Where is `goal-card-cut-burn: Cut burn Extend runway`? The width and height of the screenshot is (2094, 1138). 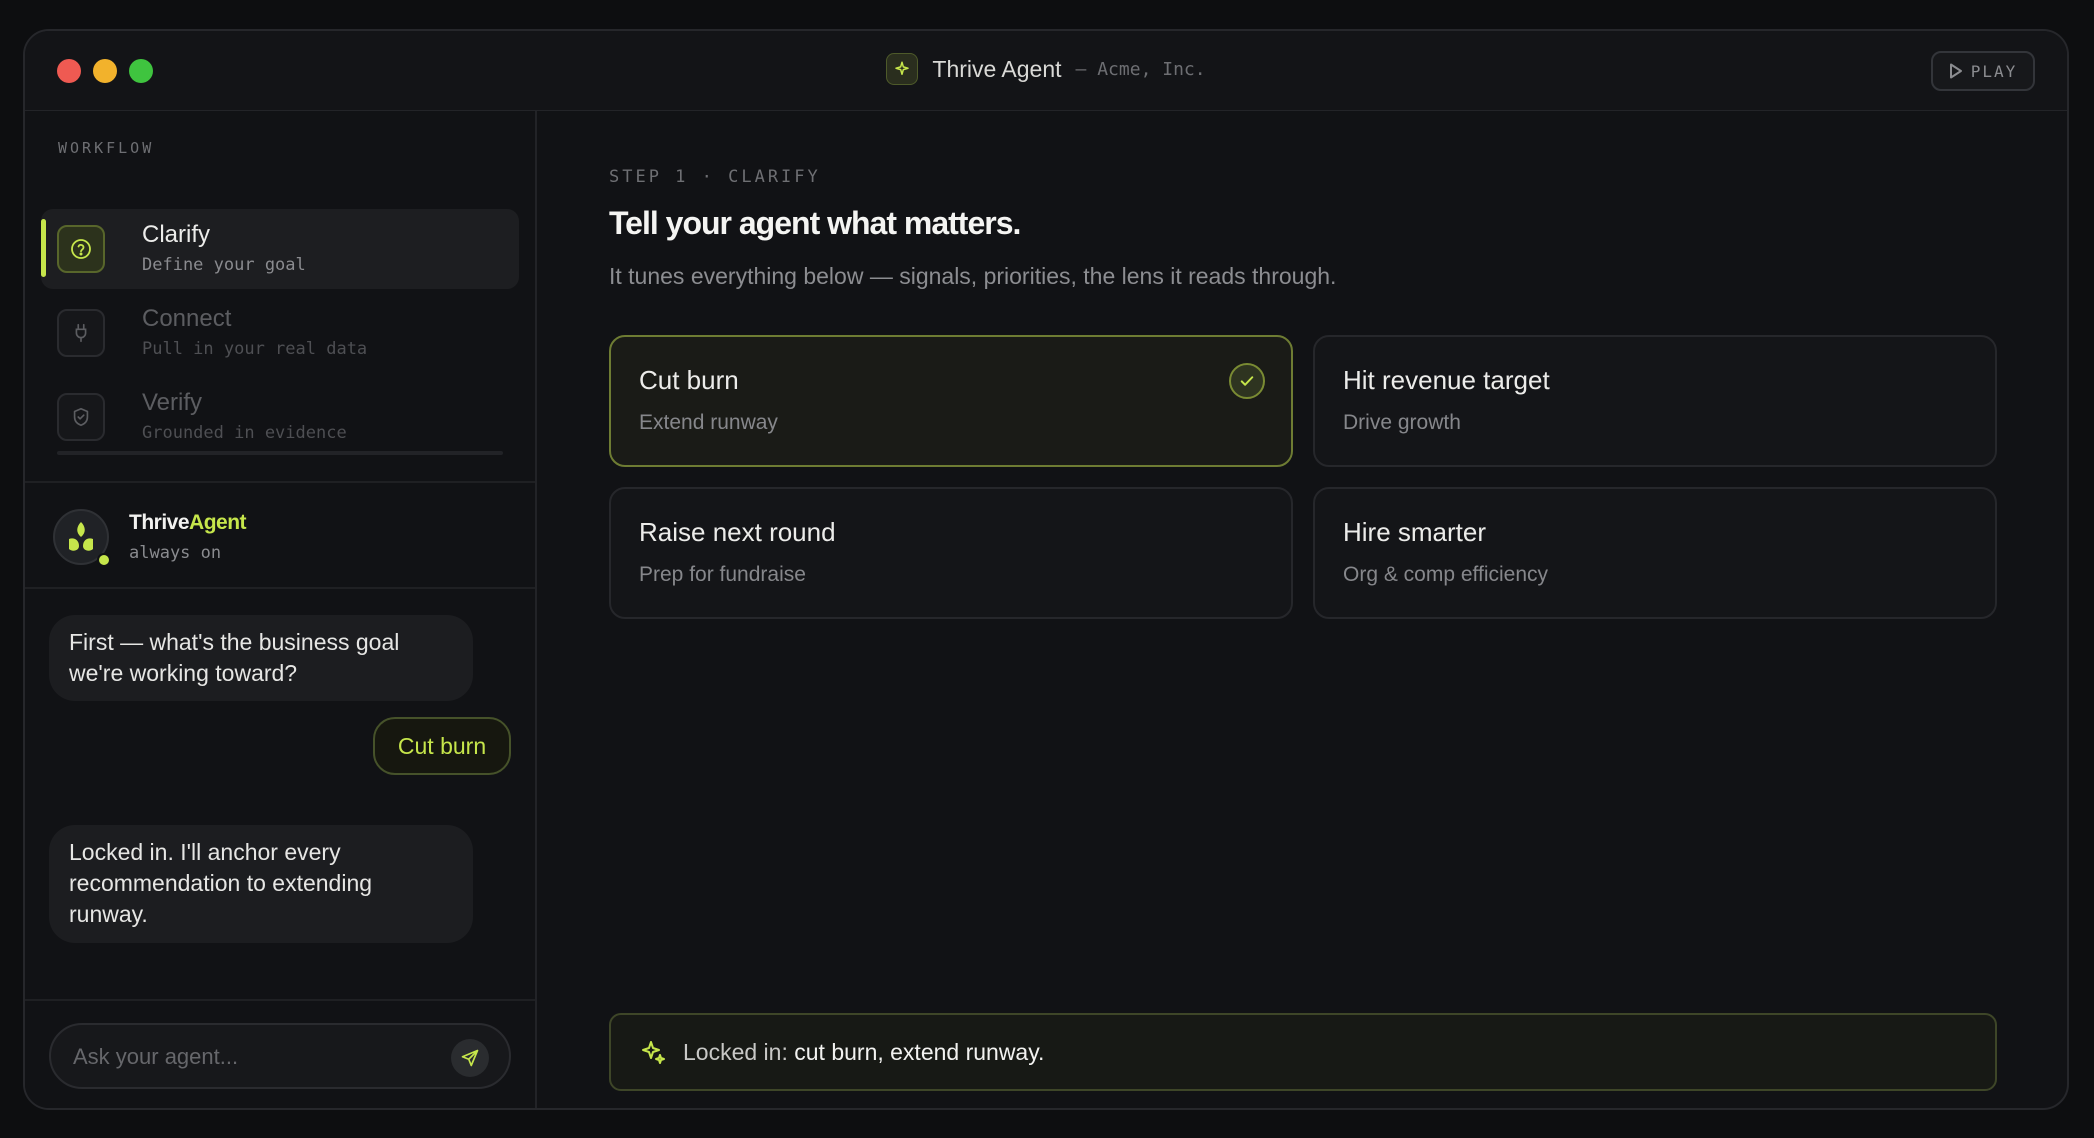
goal-card-cut-burn: Cut burn Extend runway is located at coordinates (951, 401).